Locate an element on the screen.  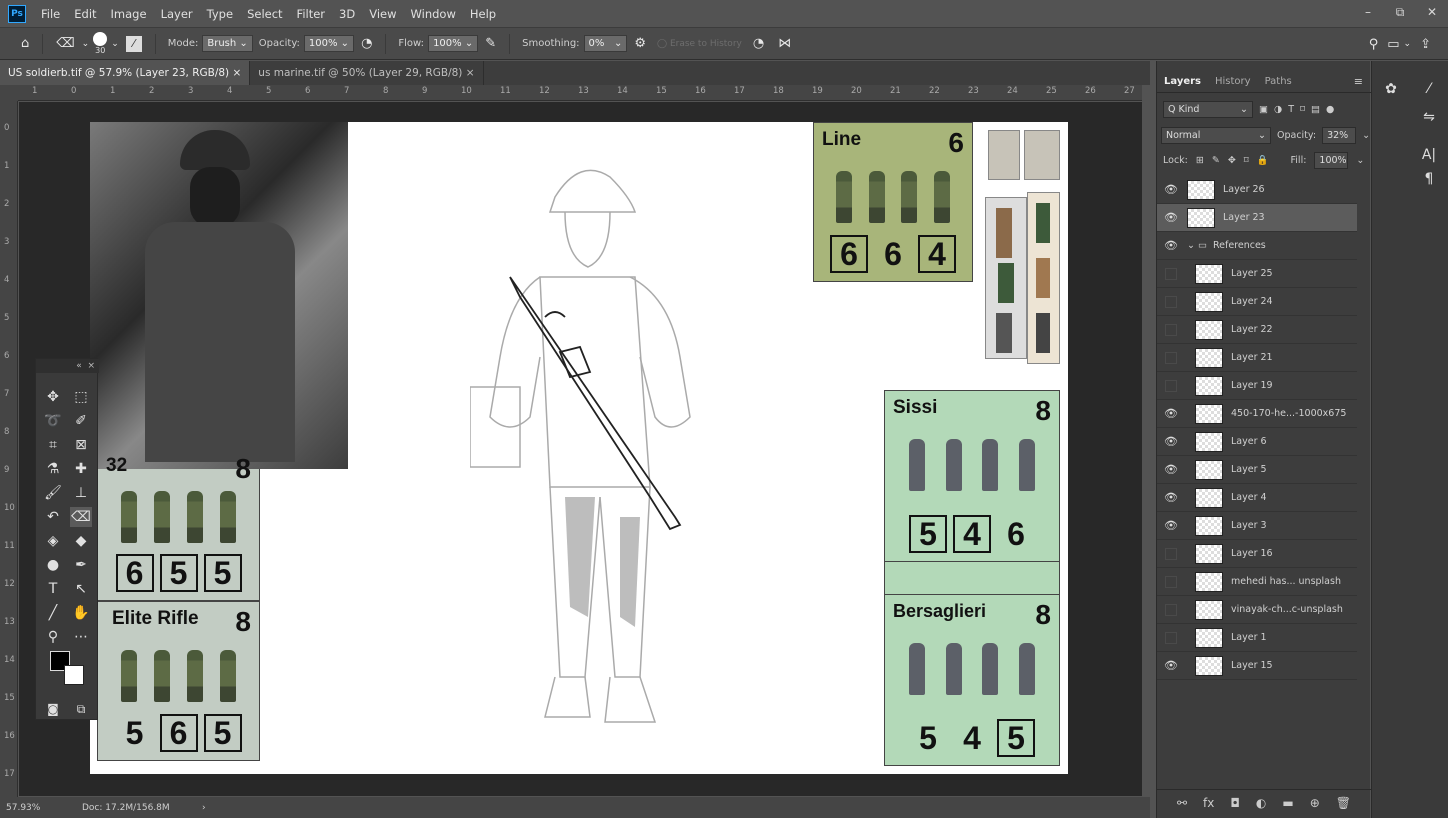
brush-tool-icon: 🖌 is located at coordinates (53, 493).